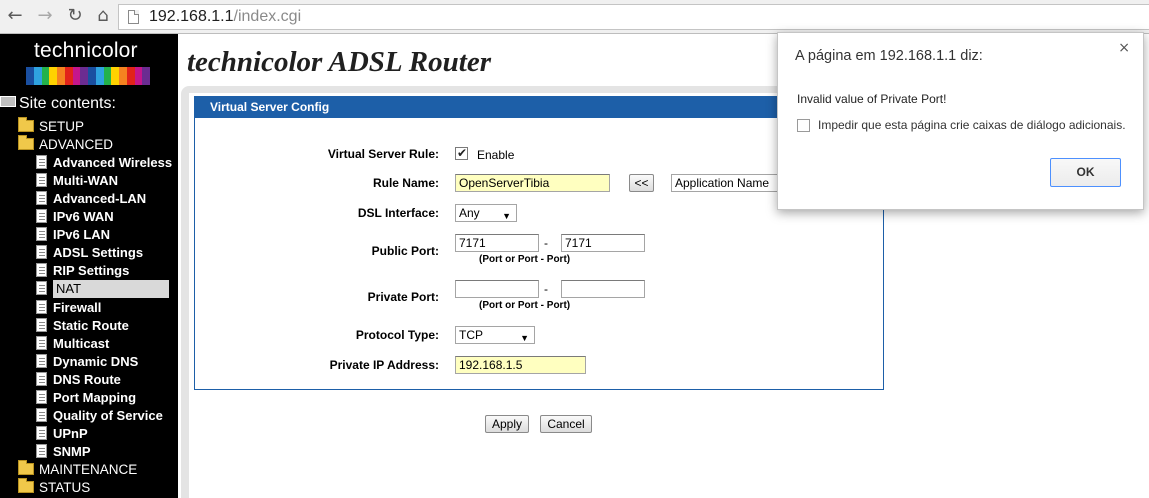 The image size is (1149, 498). What do you see at coordinates (1085, 172) in the screenshot?
I see `ok-button: OK` at bounding box center [1085, 172].